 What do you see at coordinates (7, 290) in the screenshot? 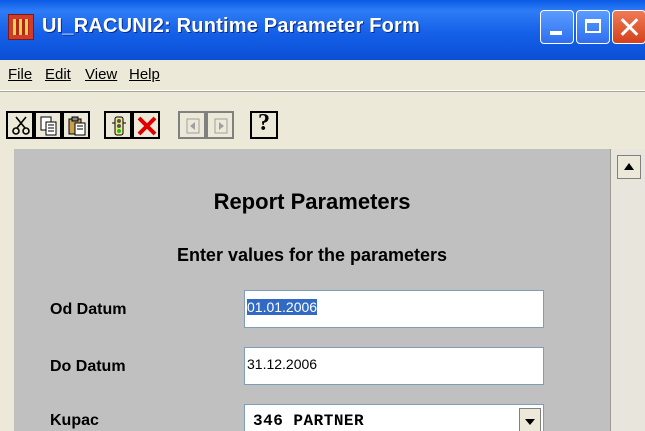
I see `left-margin` at bounding box center [7, 290].